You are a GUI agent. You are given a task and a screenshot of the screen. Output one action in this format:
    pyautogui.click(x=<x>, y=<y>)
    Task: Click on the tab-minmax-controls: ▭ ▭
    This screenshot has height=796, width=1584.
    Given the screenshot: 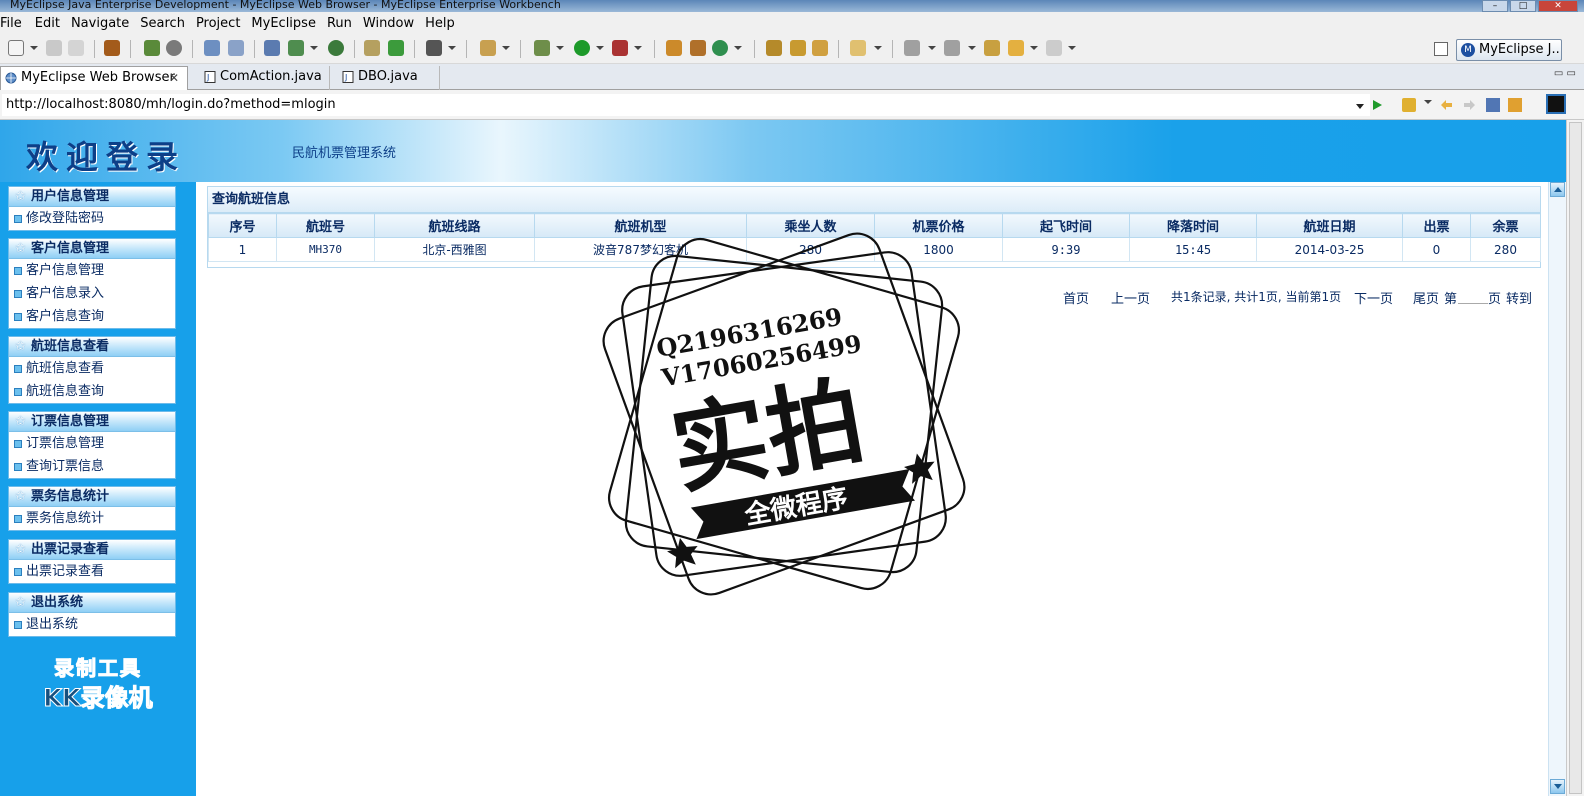 What is the action you would take?
    pyautogui.click(x=1565, y=73)
    